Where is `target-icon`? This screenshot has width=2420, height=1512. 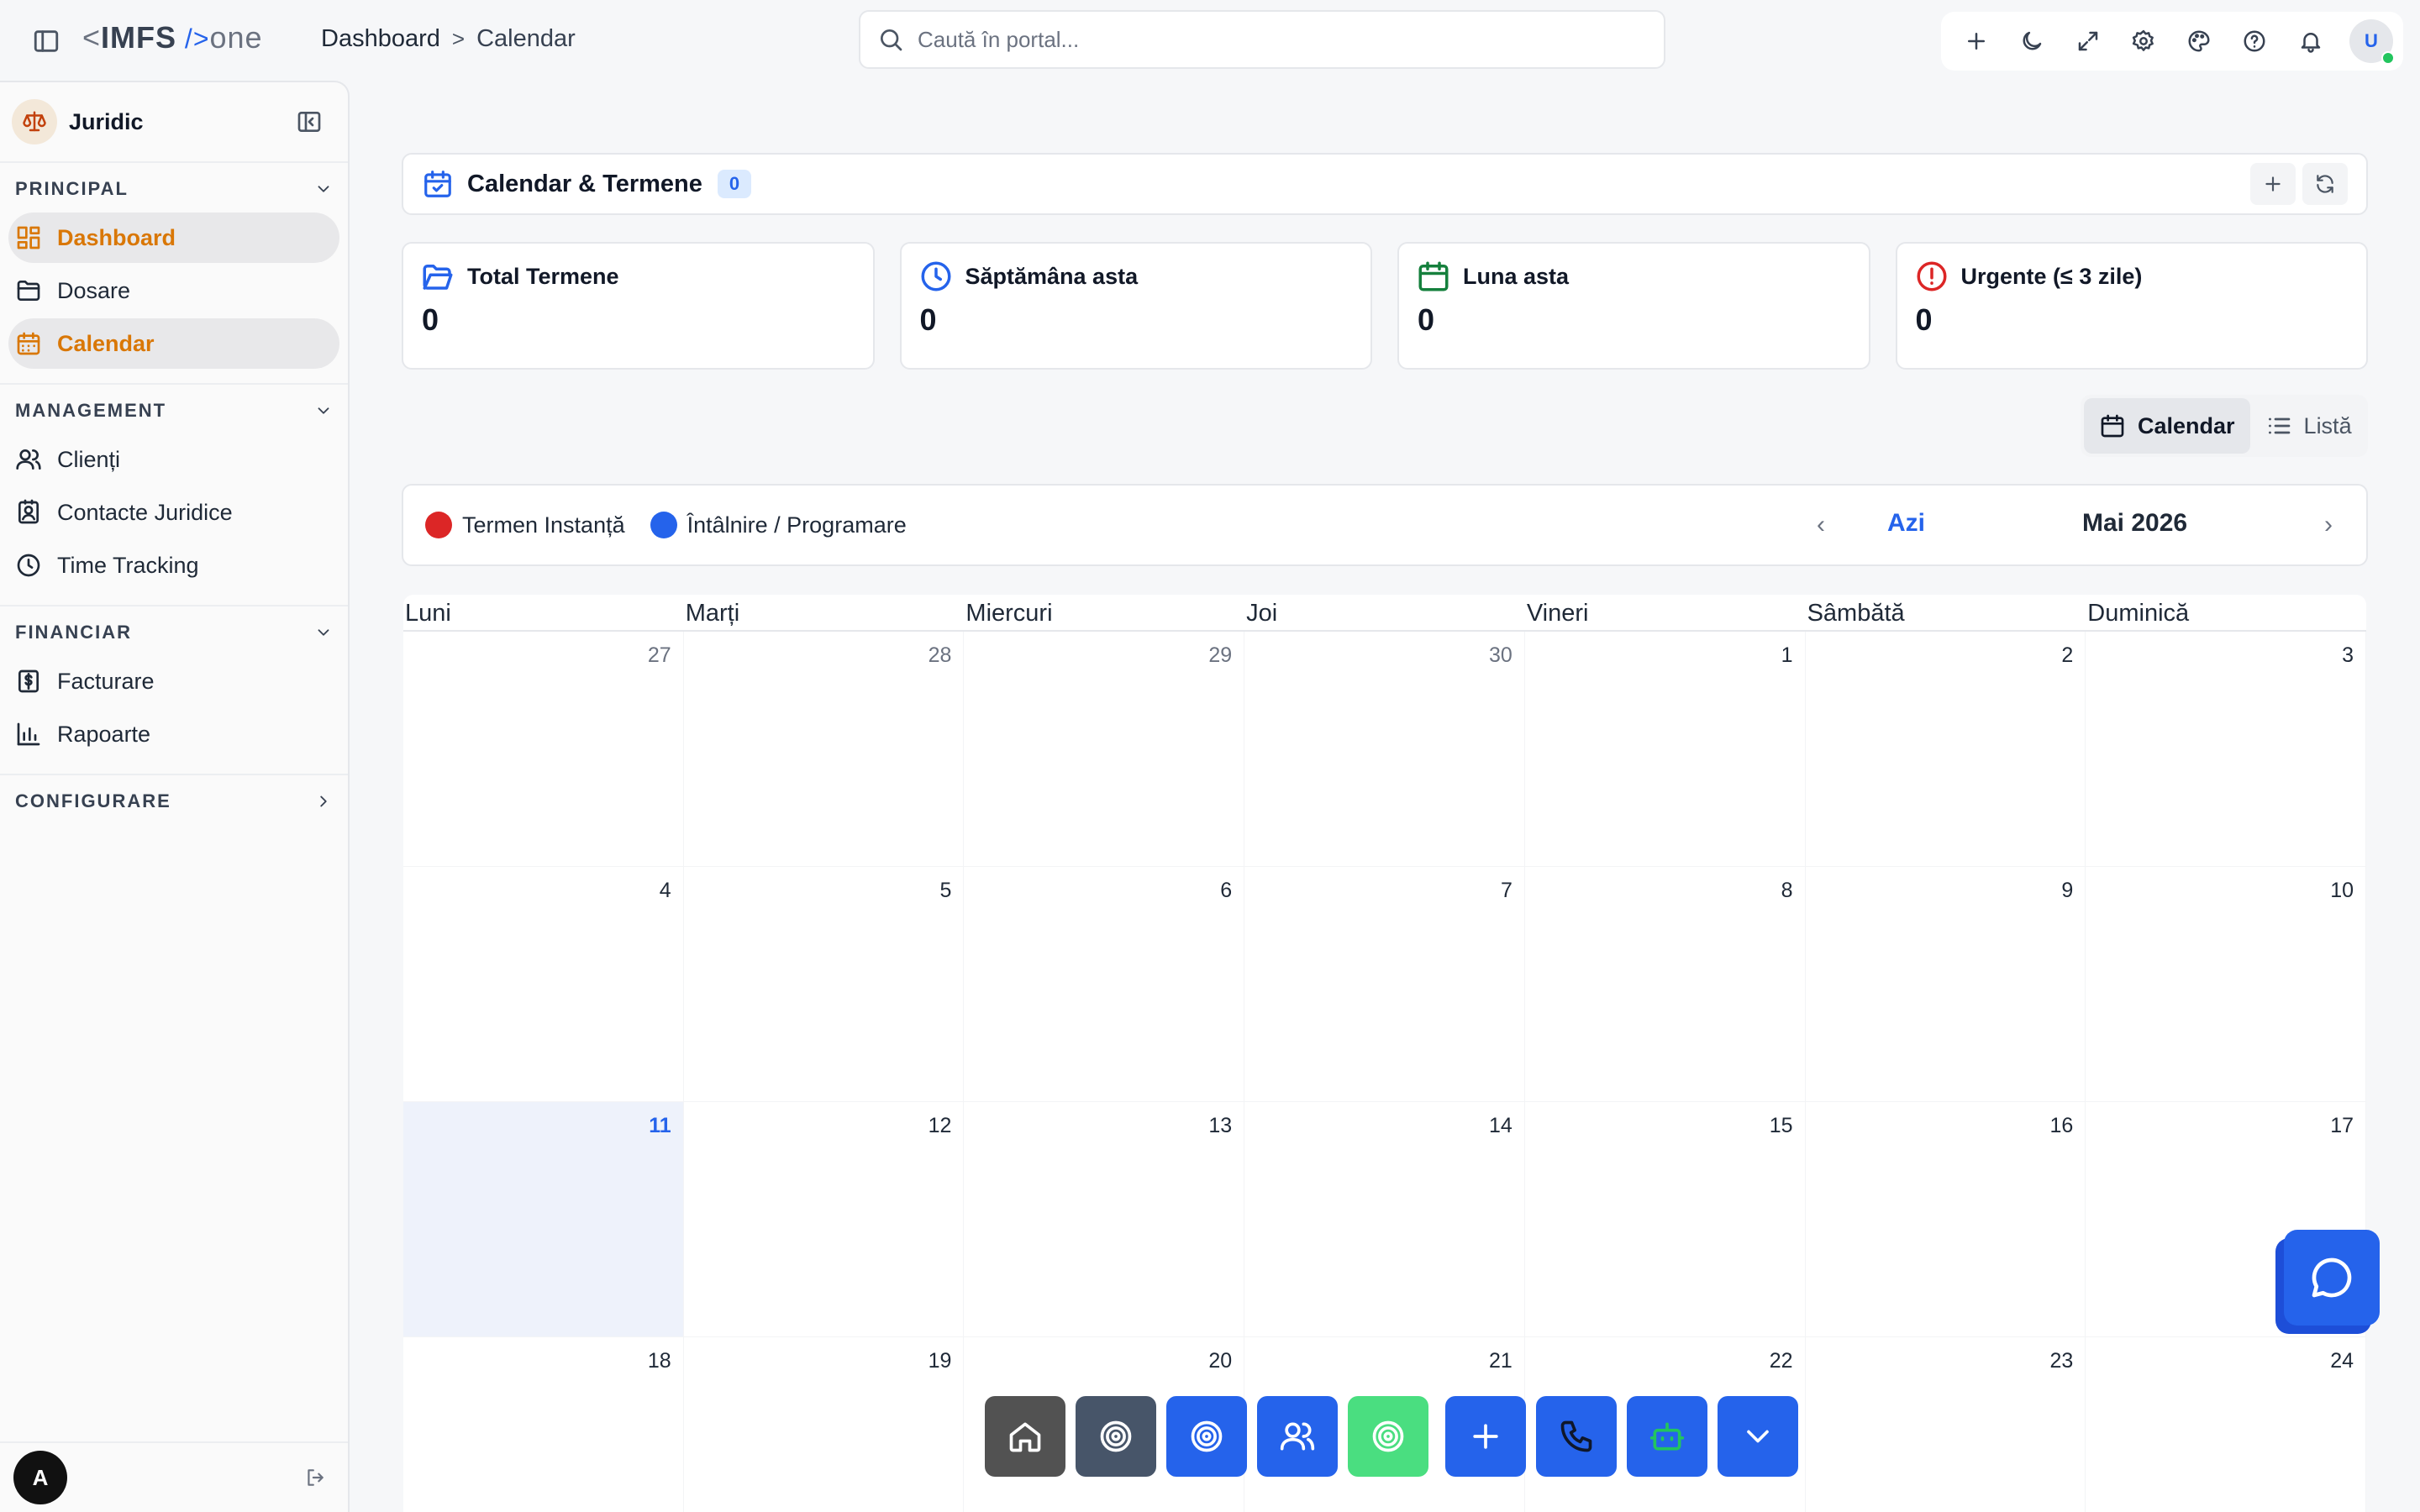 target-icon is located at coordinates (1116, 1436).